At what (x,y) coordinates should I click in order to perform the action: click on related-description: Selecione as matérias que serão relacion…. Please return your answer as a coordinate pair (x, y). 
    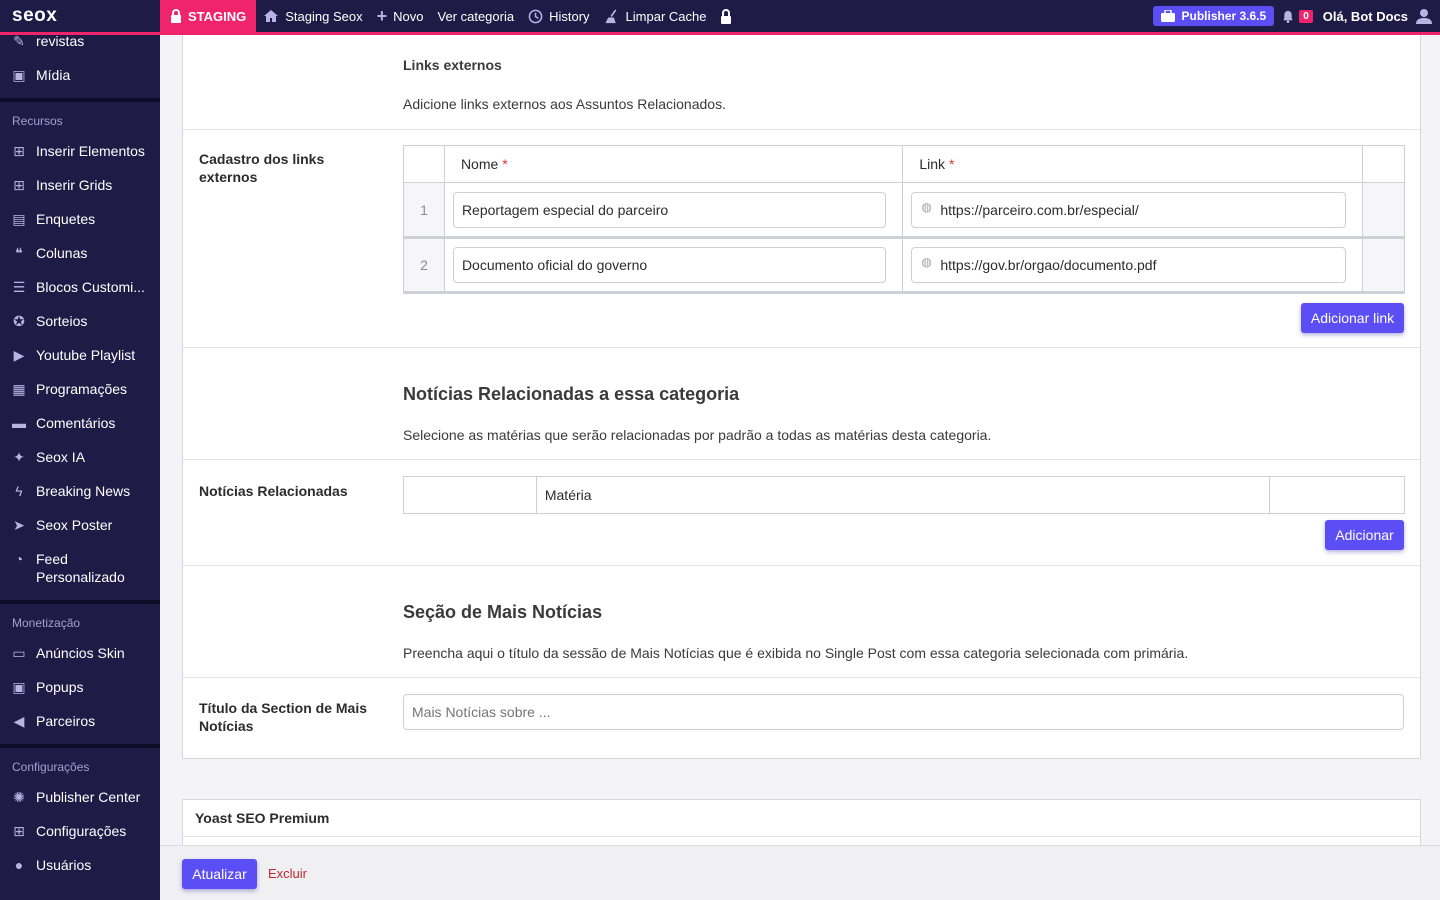
    Looking at the image, I should click on (697, 435).